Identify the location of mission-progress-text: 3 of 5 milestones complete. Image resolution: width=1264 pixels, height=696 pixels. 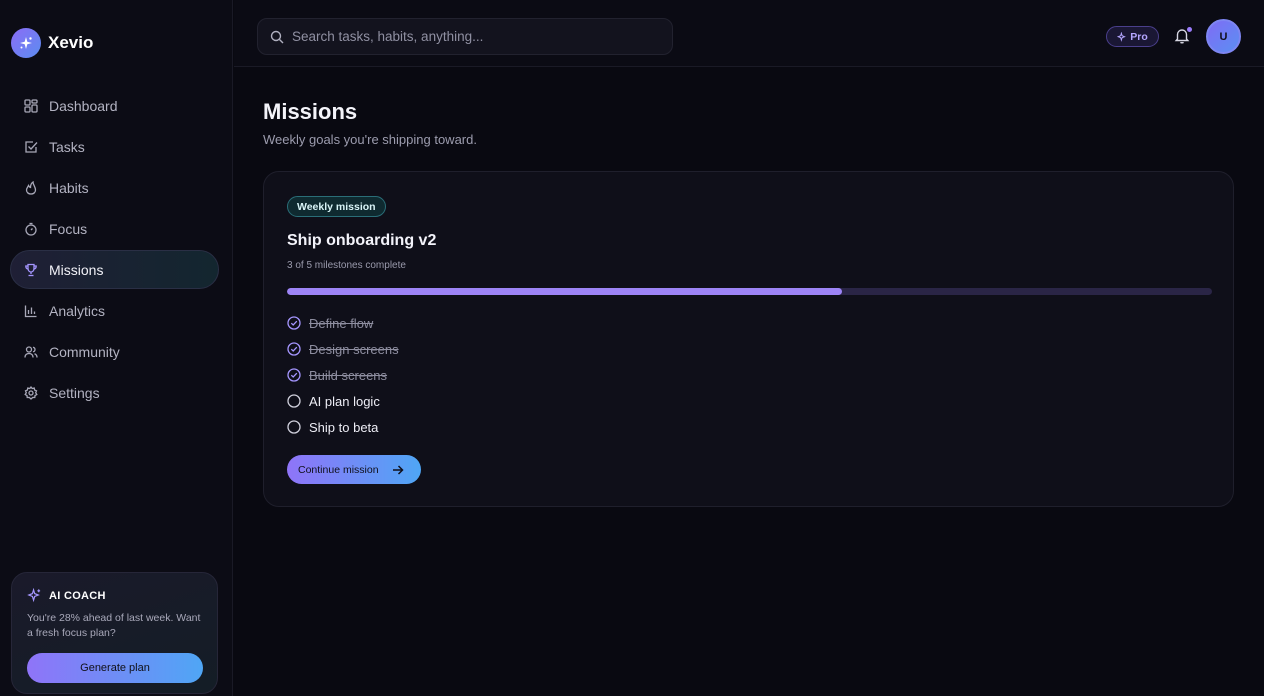
(346, 265).